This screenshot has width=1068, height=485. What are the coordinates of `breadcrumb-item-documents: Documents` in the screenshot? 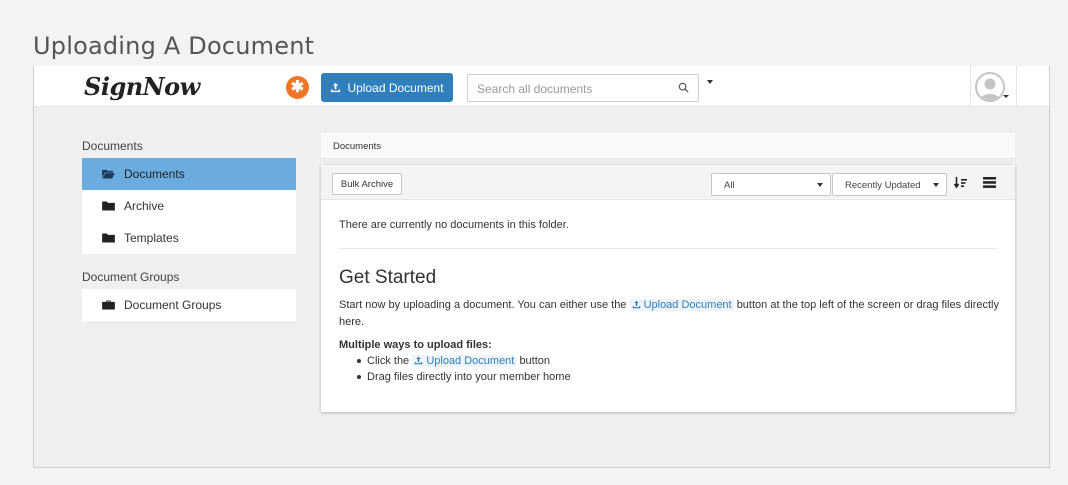 It's located at (357, 146).